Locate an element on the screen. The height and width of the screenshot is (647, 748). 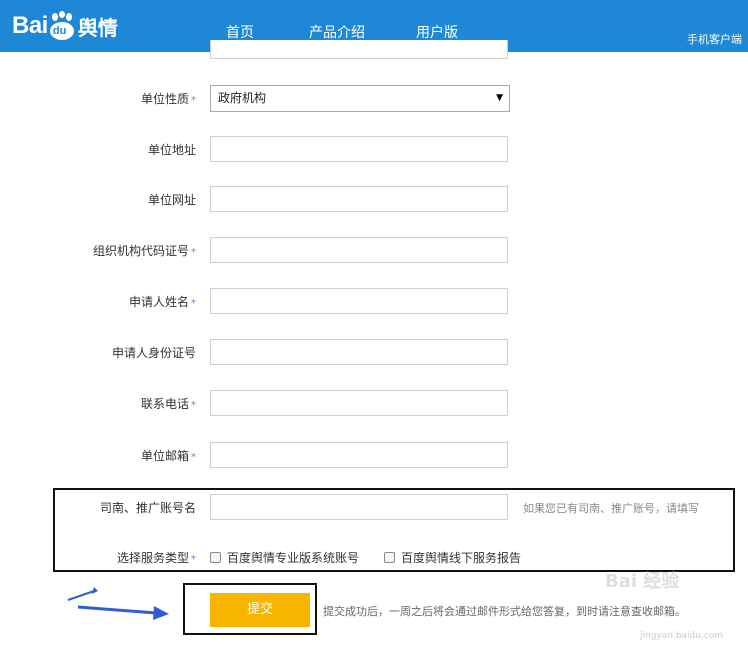
unit-type-select: 政府机构 ▼ is located at coordinates (360, 98).